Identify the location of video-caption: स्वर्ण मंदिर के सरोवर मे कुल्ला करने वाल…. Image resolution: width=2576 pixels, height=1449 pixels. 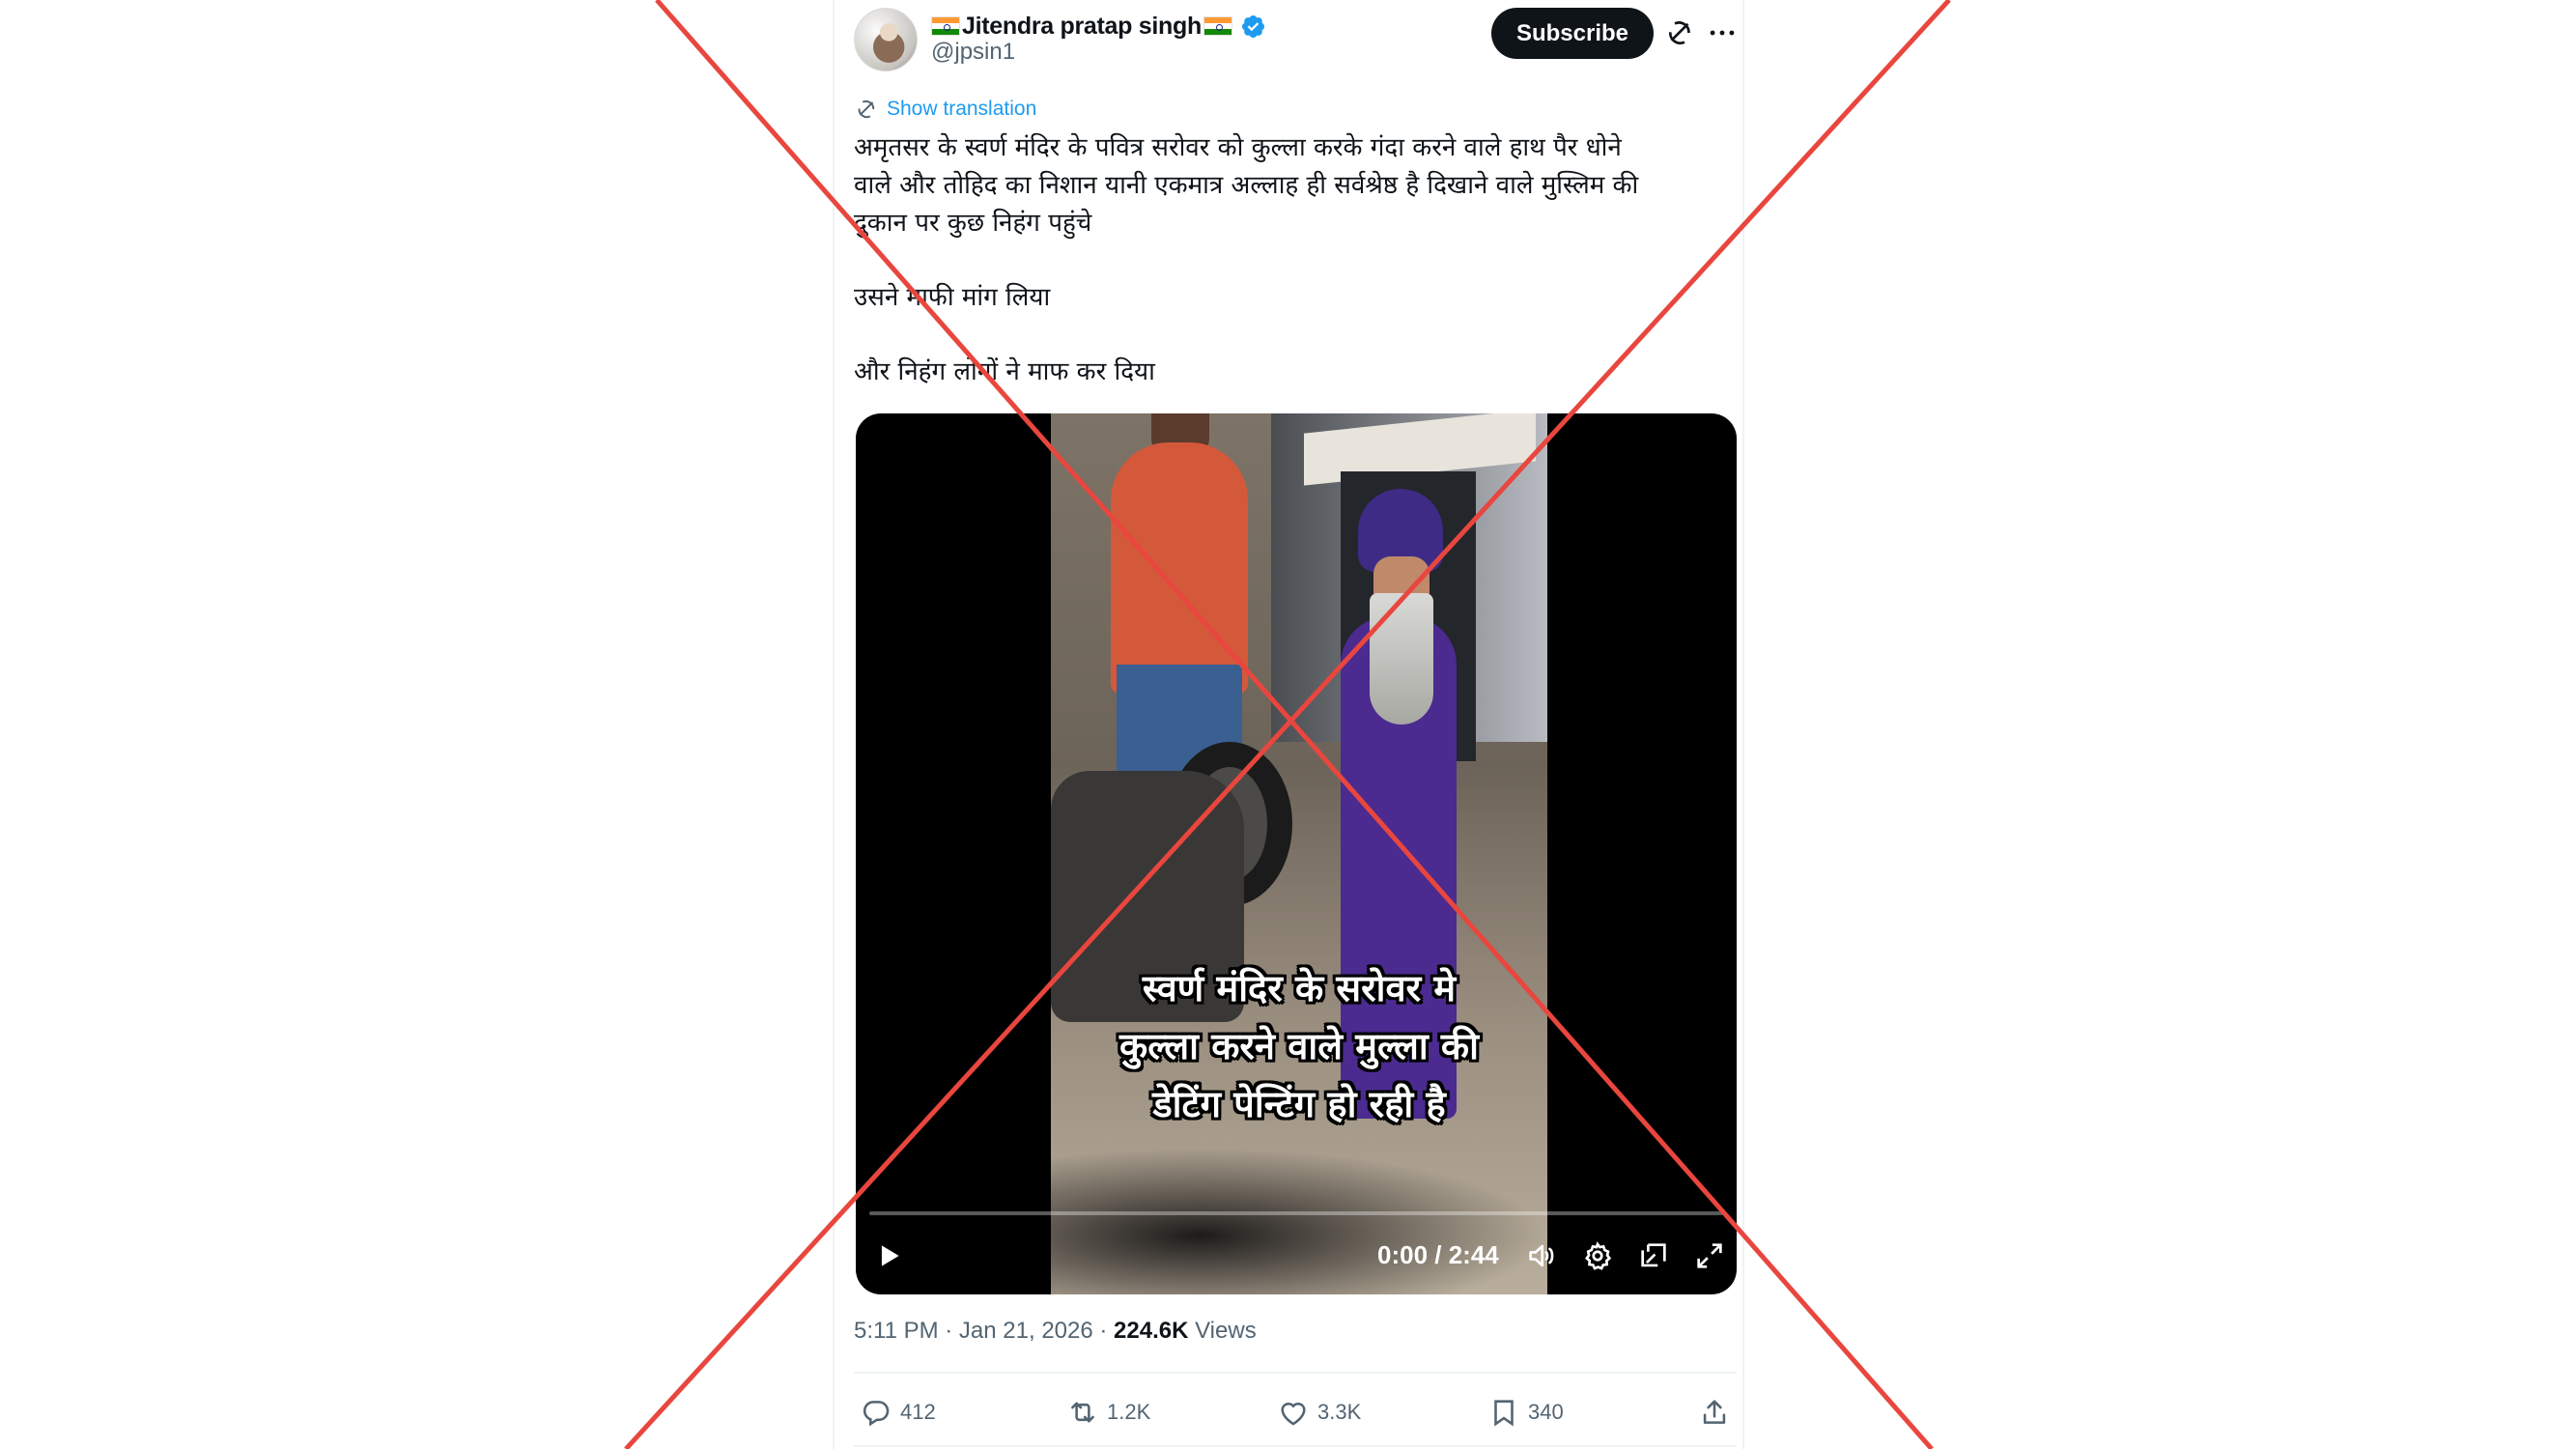
(1299, 1046).